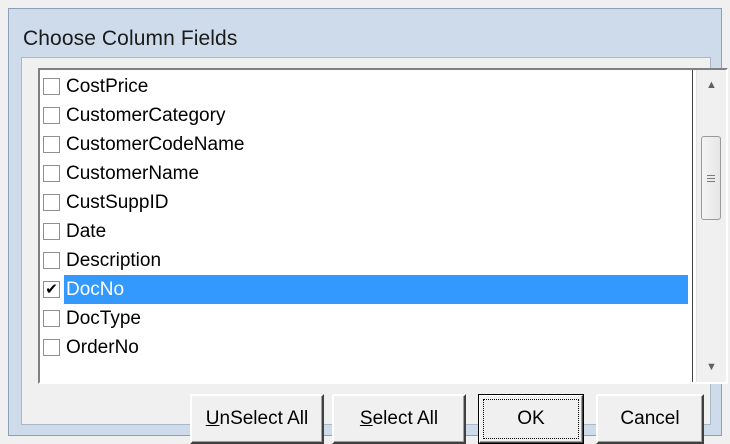 This screenshot has width=730, height=444. I want to click on list-item: Date, so click(365, 231).